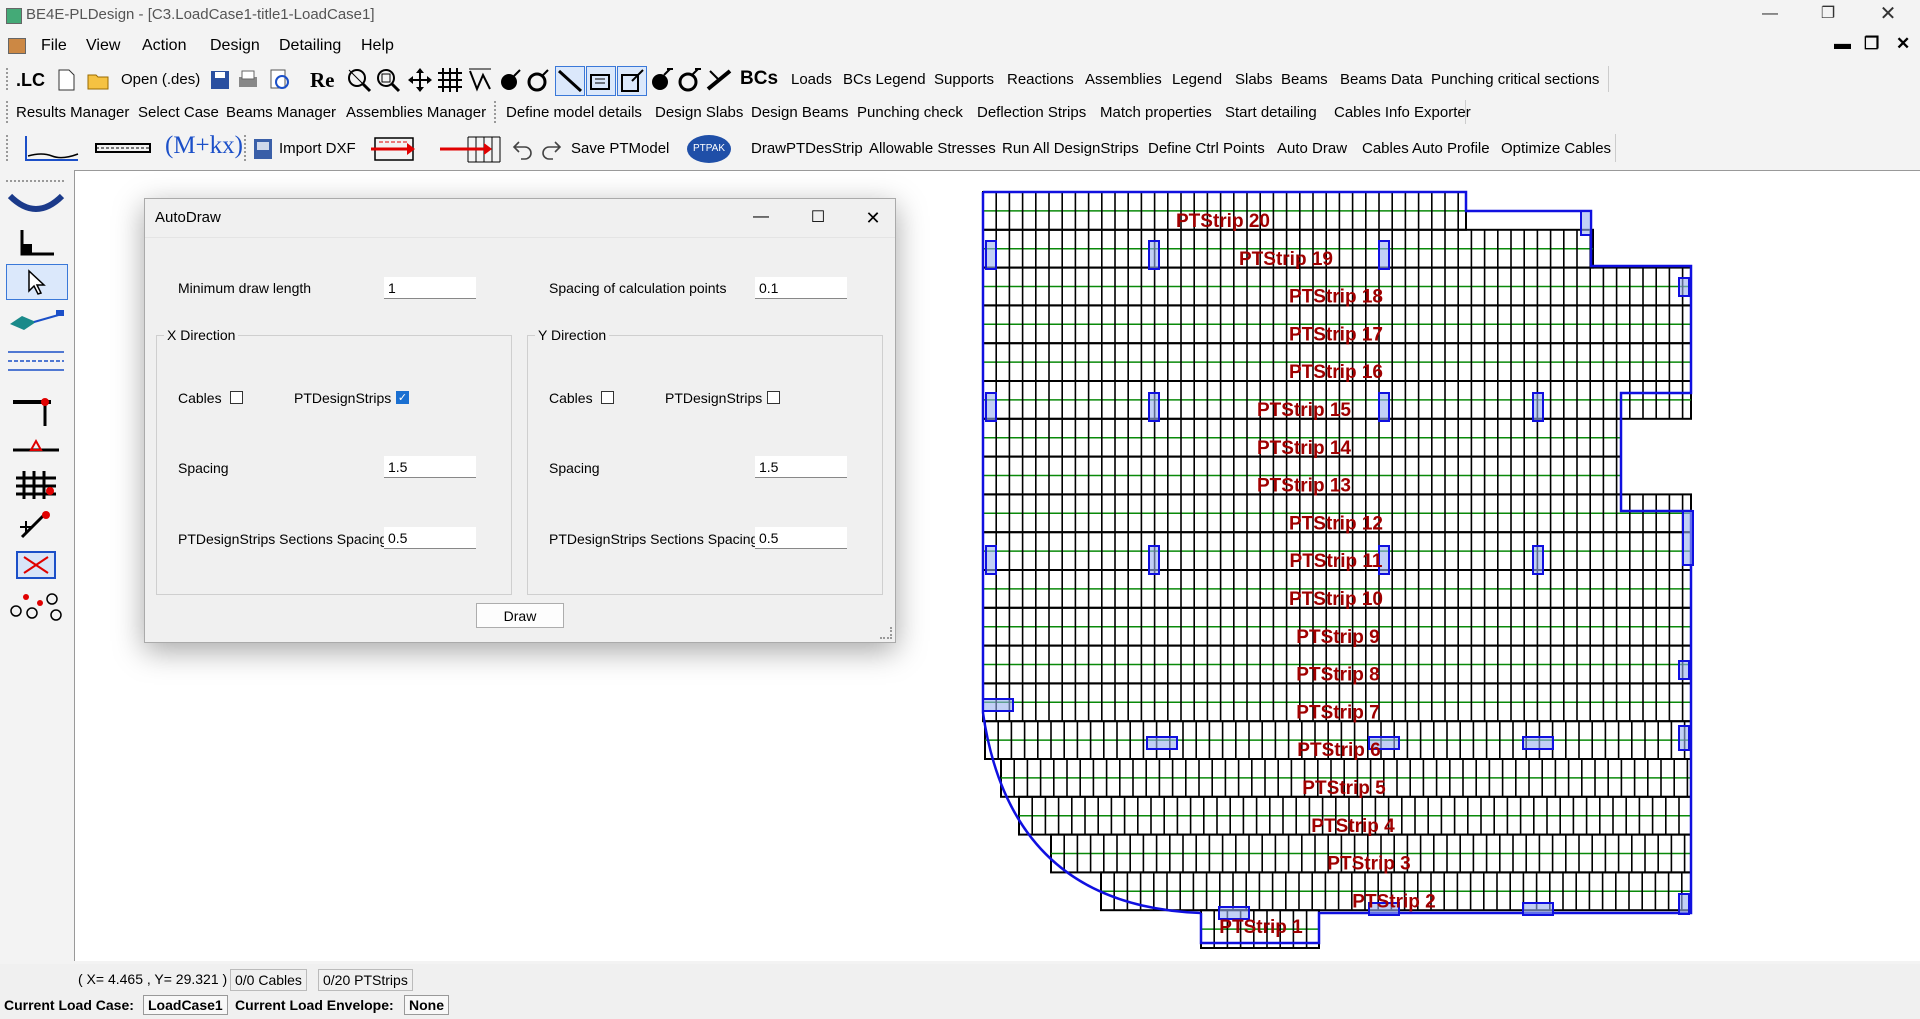 Image resolution: width=1920 pixels, height=1019 pixels. What do you see at coordinates (1254, 79) in the screenshot?
I see `slabs-button: Slabs` at bounding box center [1254, 79].